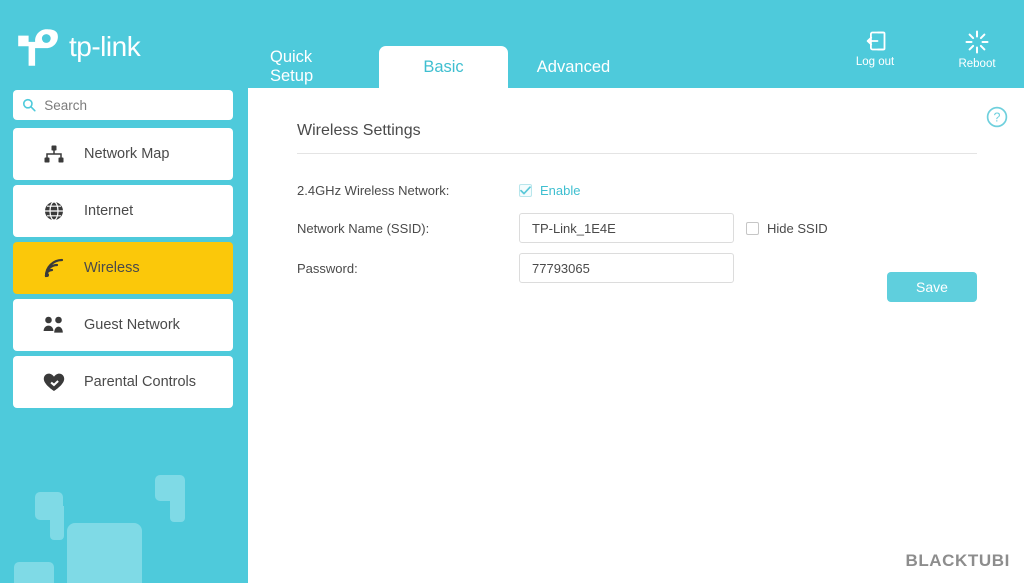 The height and width of the screenshot is (583, 1024). What do you see at coordinates (134, 105) in the screenshot?
I see `search-input` at bounding box center [134, 105].